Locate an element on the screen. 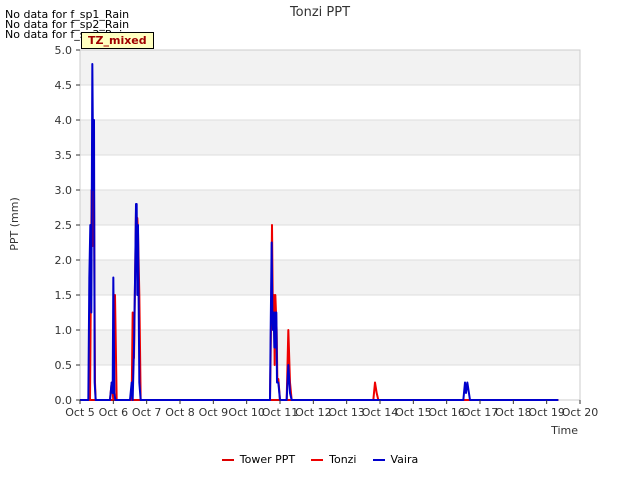 The image size is (640, 480). y-tick-label: 4.0 is located at coordinates (64, 120).